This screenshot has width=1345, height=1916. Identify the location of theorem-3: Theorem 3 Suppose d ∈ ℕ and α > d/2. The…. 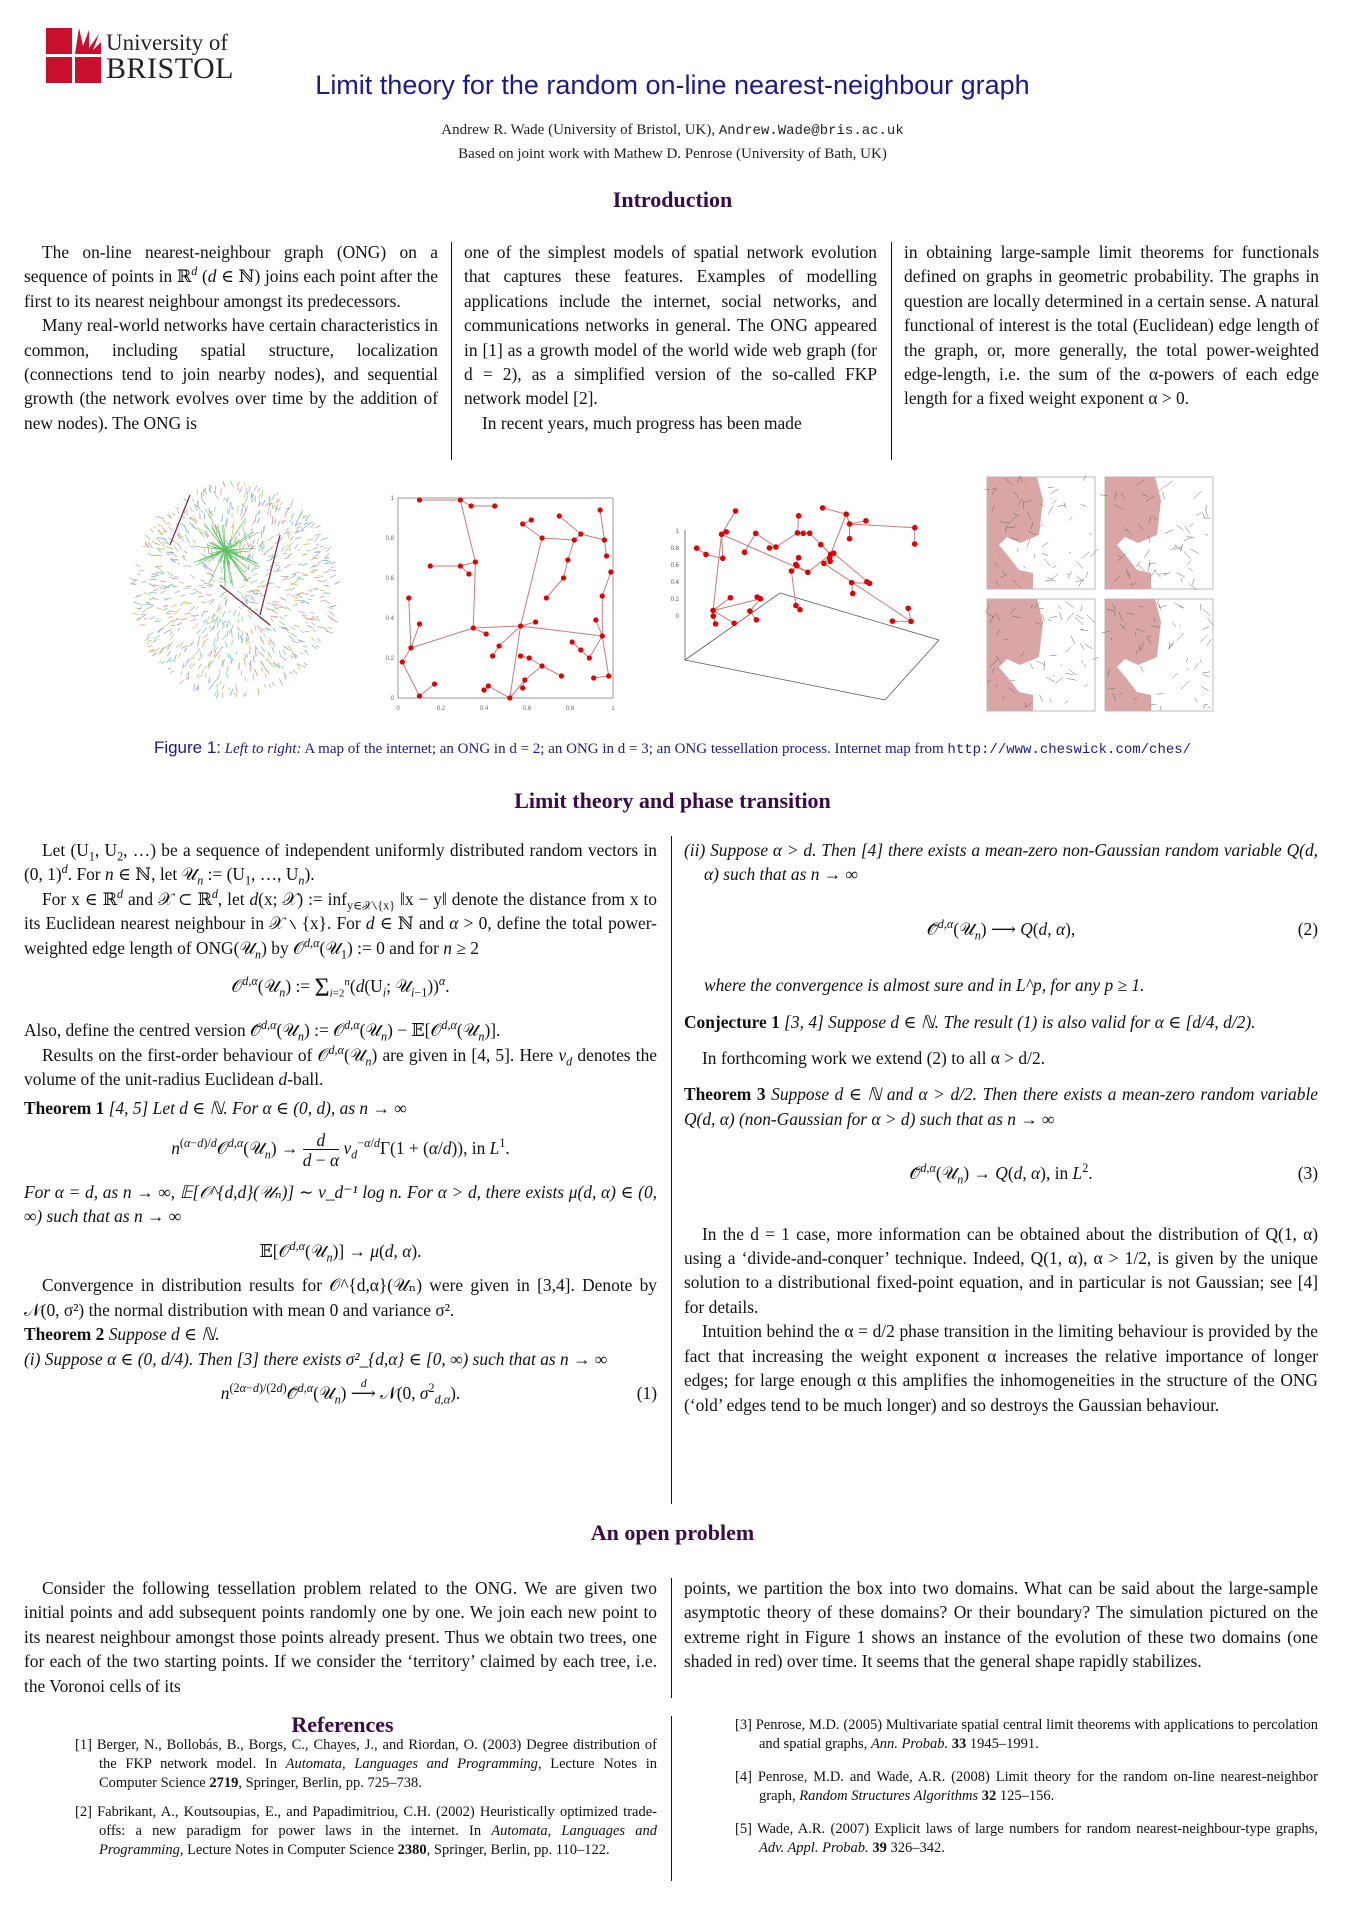
(1001, 1106).